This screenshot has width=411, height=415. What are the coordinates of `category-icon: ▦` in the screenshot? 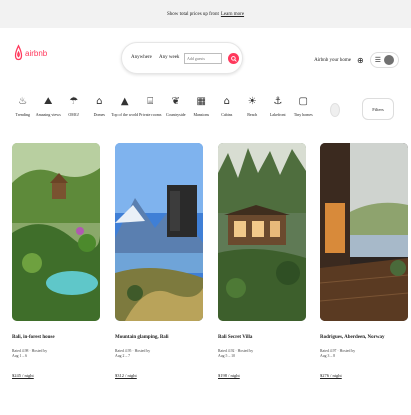 It's located at (201, 101).